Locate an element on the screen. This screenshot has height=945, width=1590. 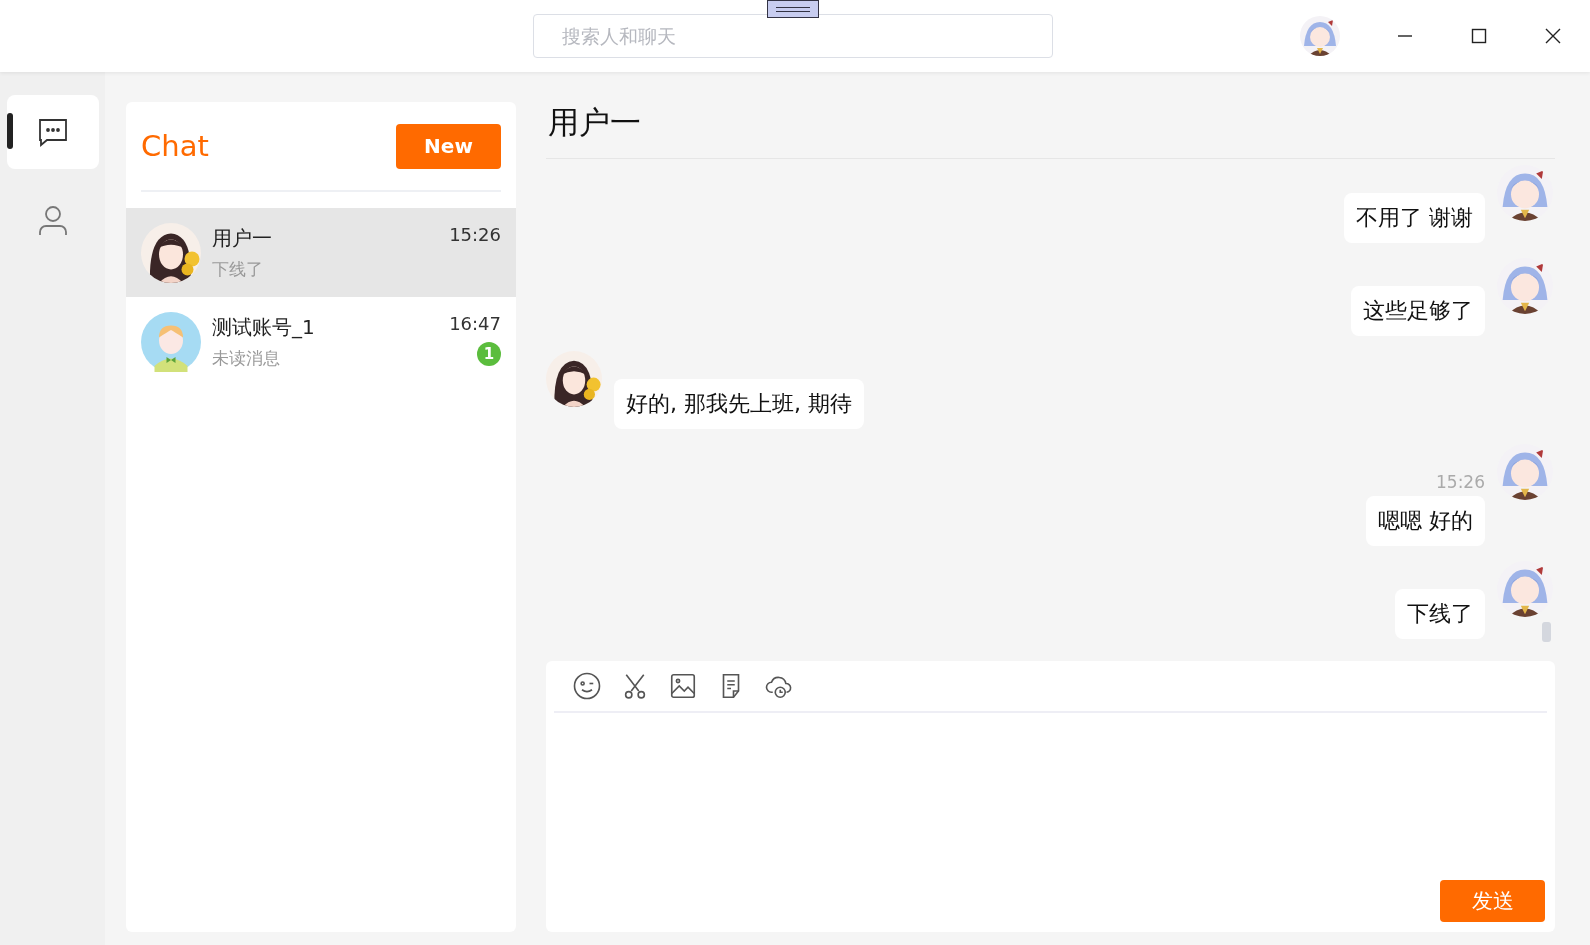
message-bubble: 好的, 那我先上班, 期待 is located at coordinates (739, 404).